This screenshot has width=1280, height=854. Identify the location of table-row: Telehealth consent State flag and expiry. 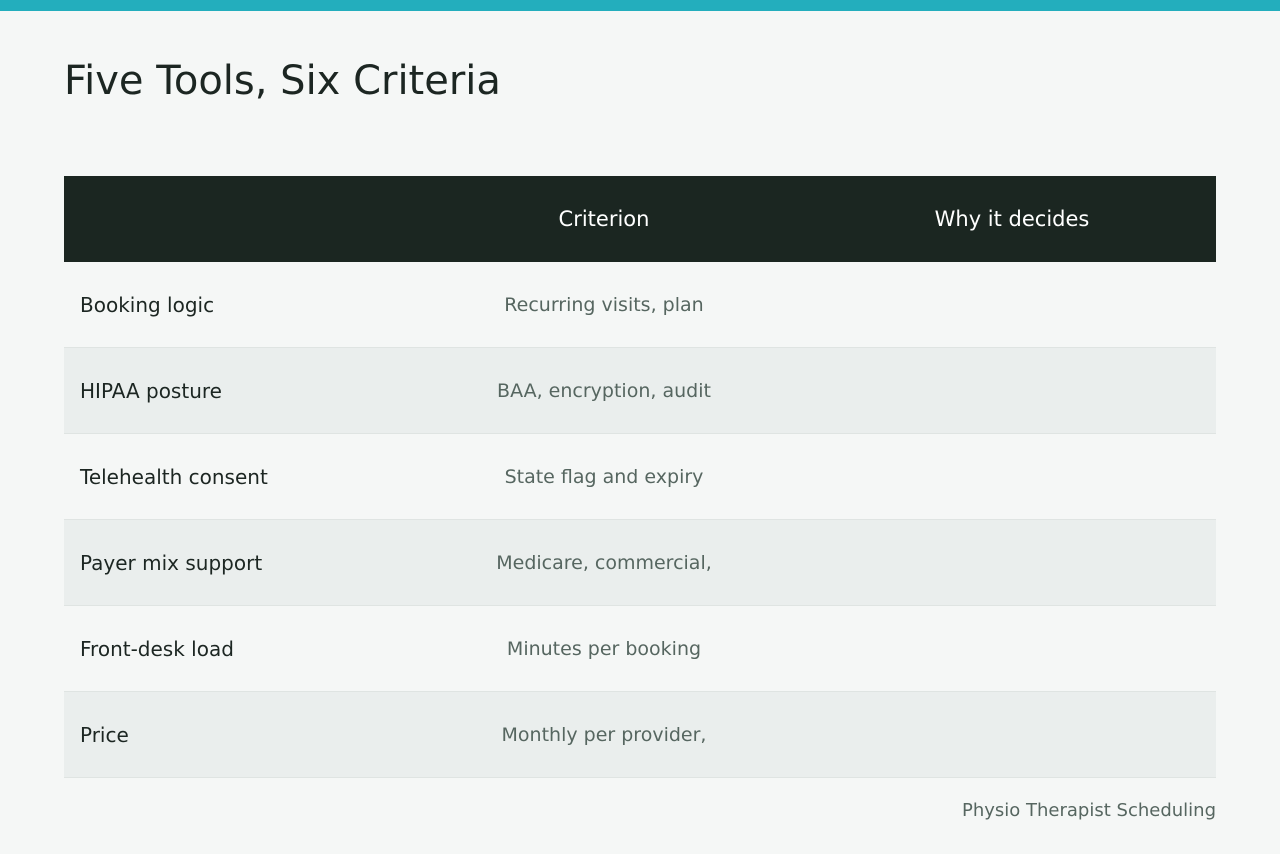
(640, 477).